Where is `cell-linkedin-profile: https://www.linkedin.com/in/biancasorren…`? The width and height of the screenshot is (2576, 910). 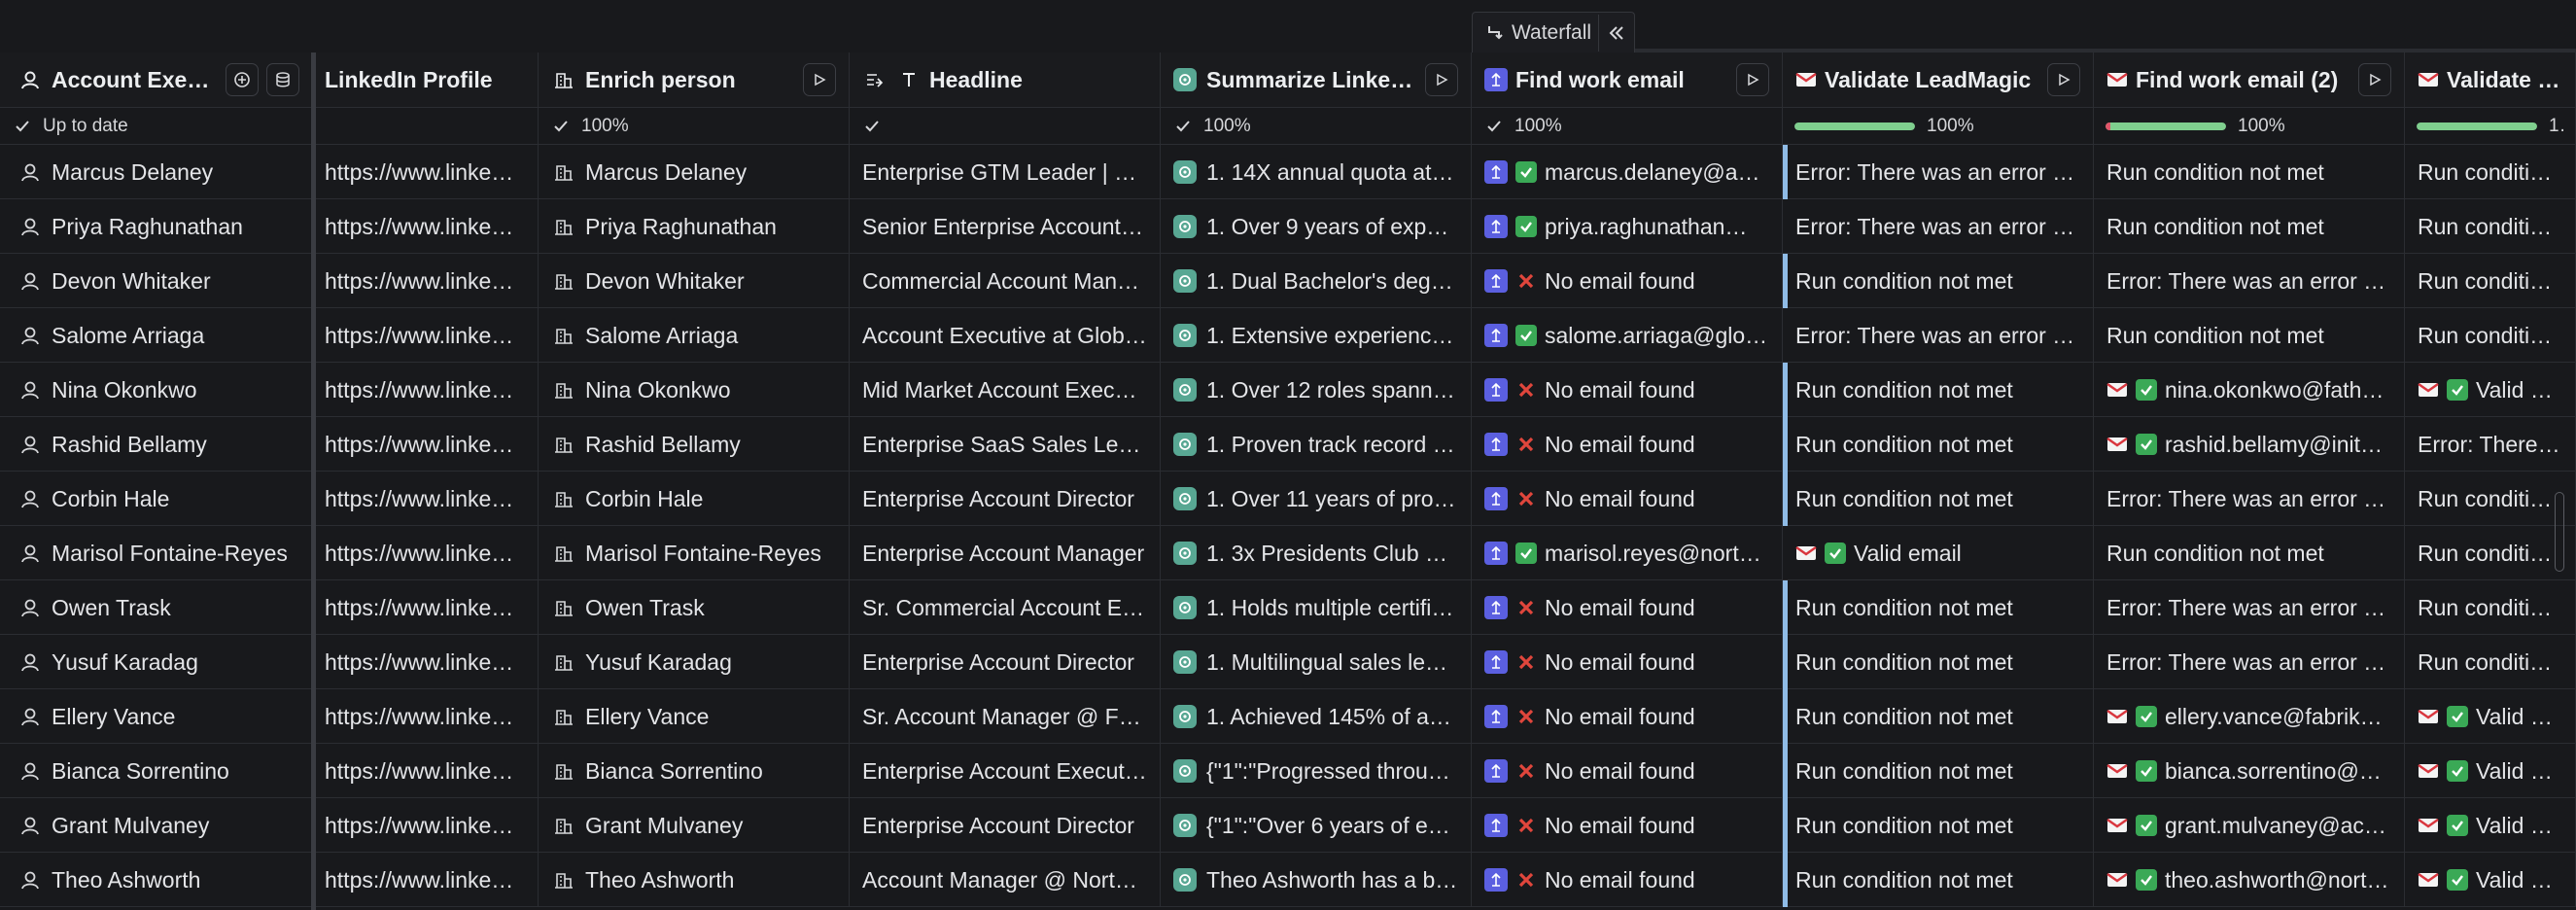 cell-linkedin-profile: https://www.linkedin.com/in/biancasorren… is located at coordinates (426, 771).